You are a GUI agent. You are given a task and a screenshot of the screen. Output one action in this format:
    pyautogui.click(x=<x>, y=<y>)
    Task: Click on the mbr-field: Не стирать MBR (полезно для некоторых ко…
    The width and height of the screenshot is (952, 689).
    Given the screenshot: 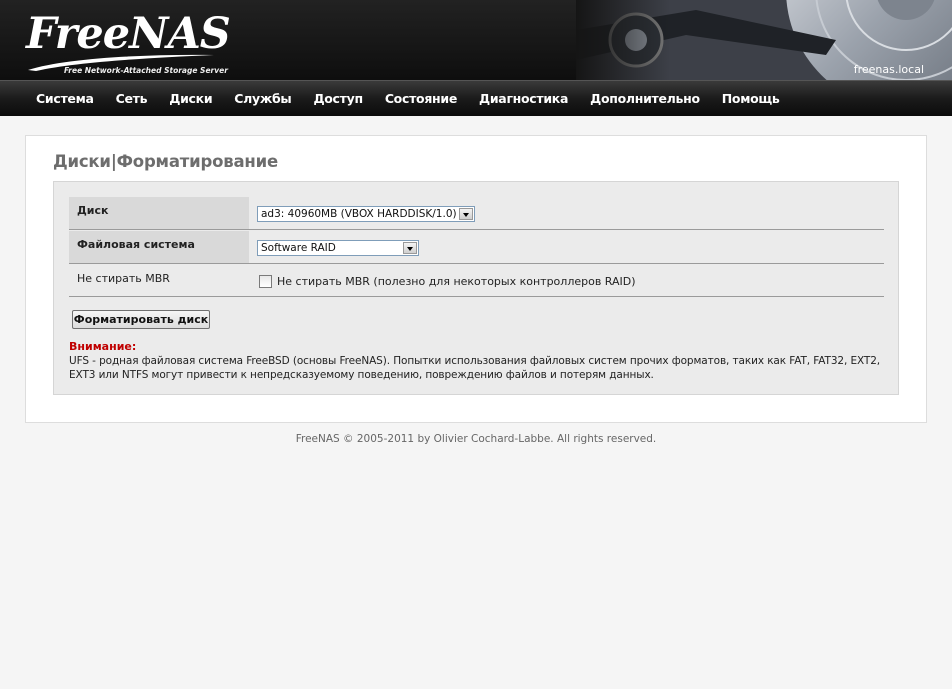 What is the action you would take?
    pyautogui.click(x=566, y=281)
    